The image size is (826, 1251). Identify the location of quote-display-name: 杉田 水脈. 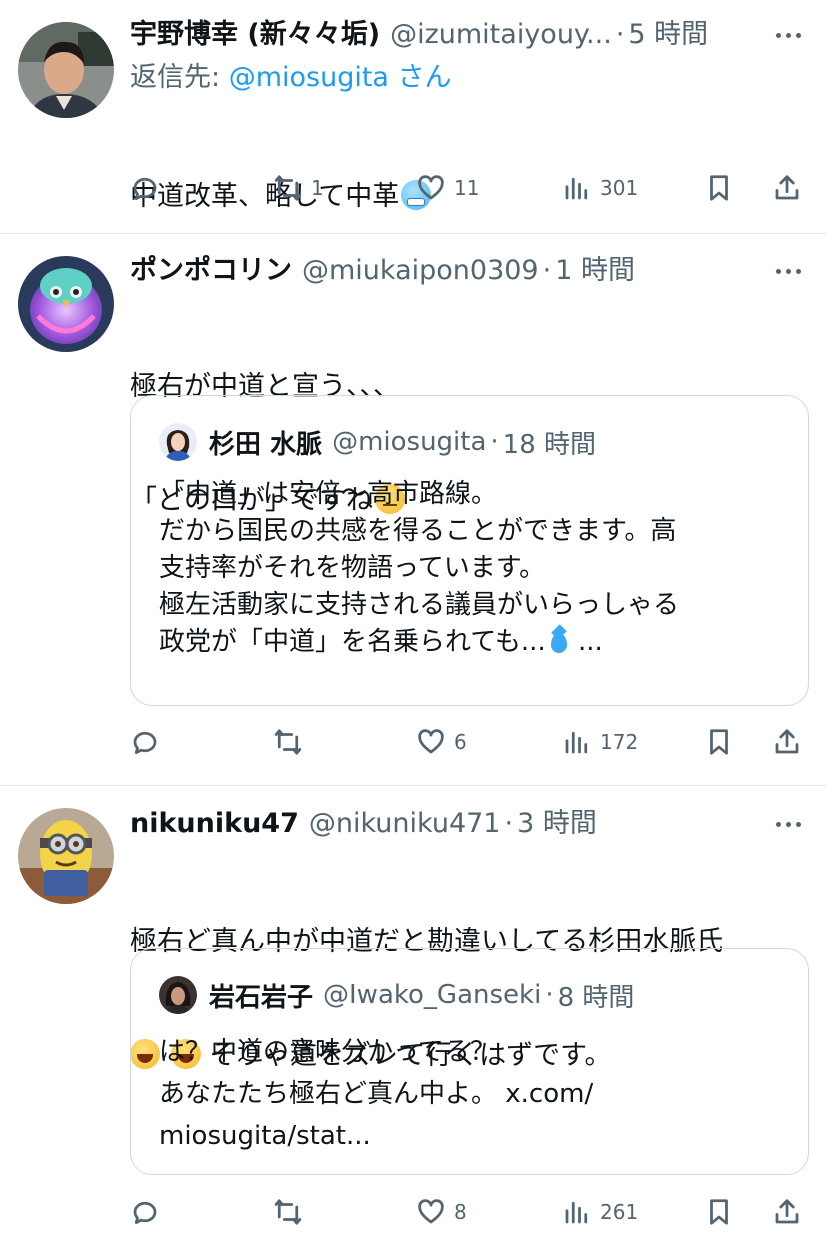
(265, 442).